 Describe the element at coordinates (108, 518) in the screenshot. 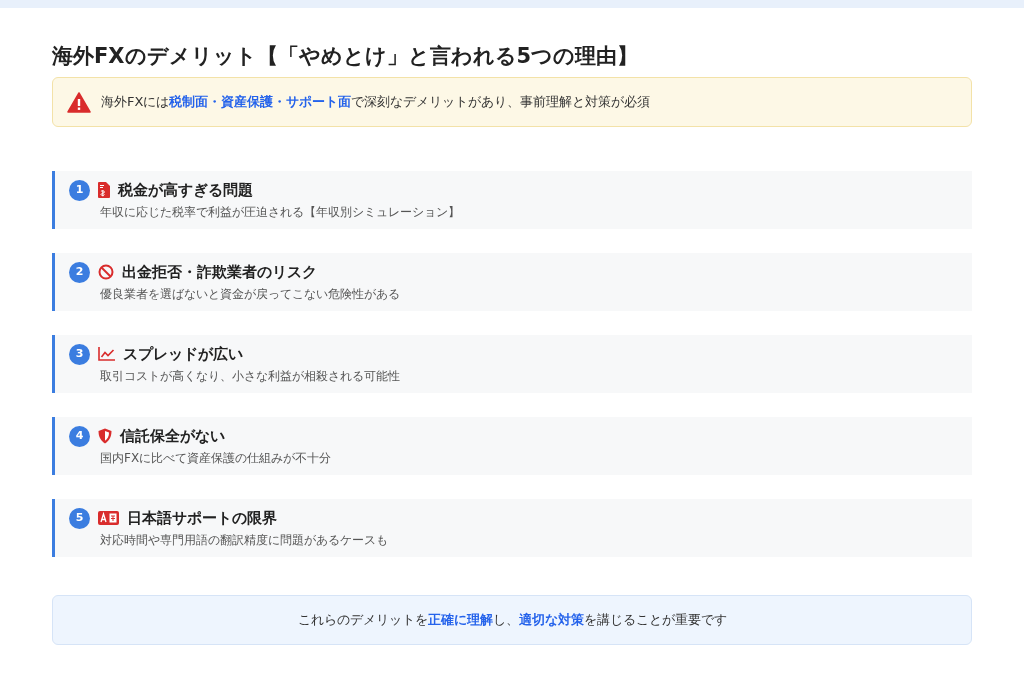

I see `translation-icon` at that location.